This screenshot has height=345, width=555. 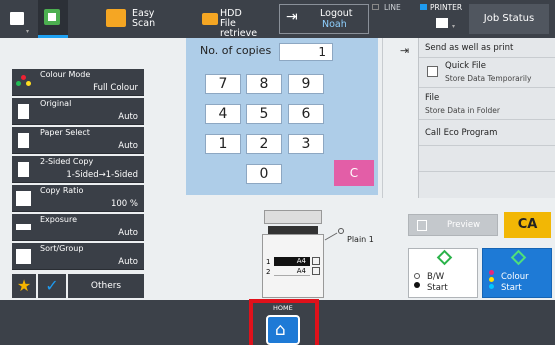 I want to click on key-5: 5, so click(x=264, y=114).